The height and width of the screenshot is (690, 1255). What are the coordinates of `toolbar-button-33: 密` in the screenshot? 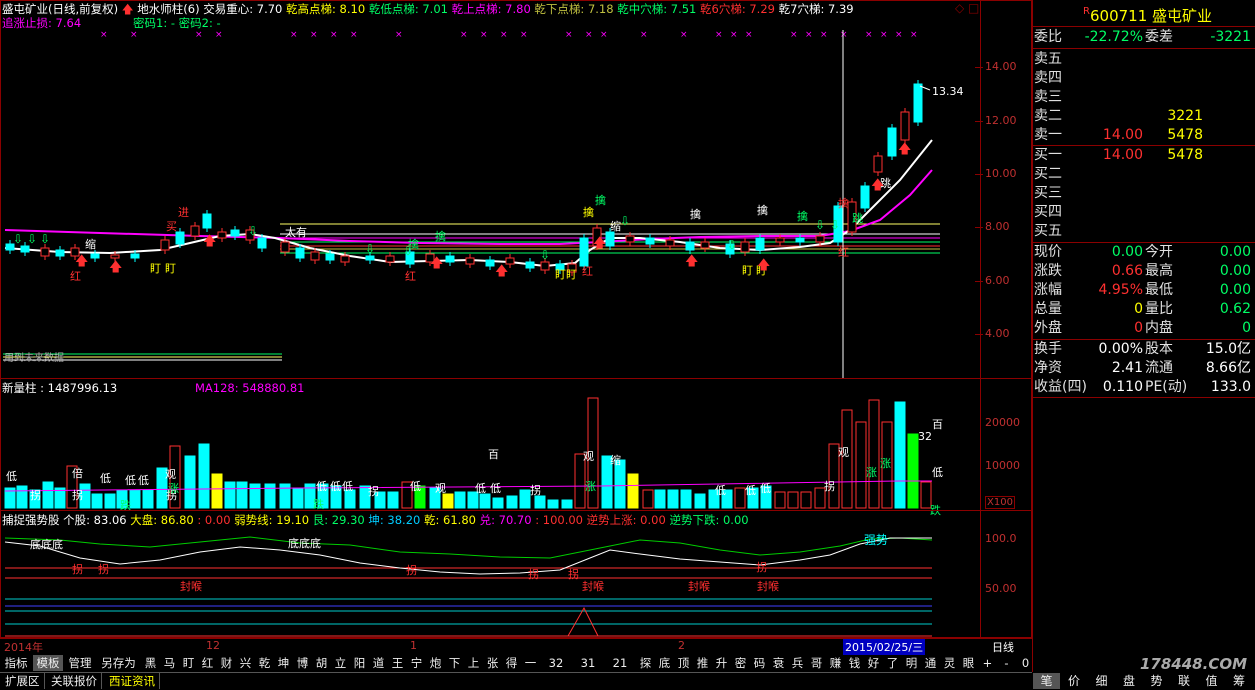 It's located at (740, 663).